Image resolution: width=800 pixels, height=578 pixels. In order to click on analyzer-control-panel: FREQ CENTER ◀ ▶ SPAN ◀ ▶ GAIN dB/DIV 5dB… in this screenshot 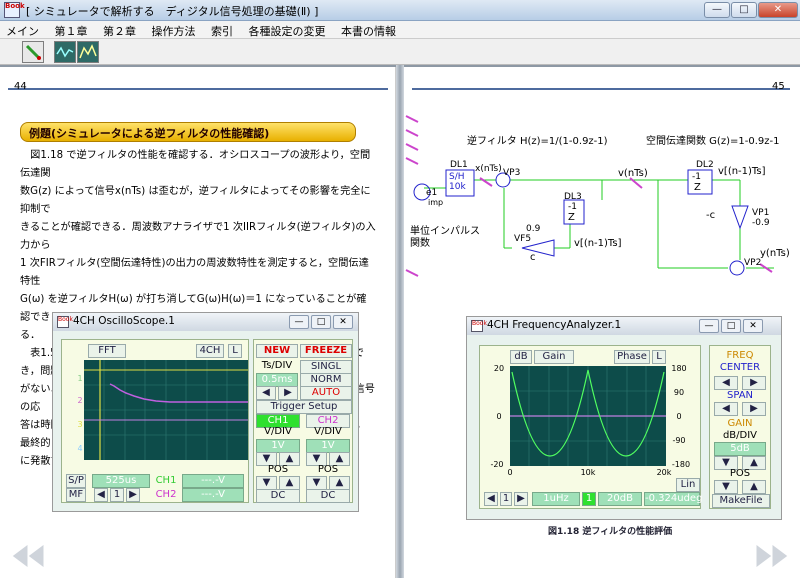, I will do `click(740, 427)`.